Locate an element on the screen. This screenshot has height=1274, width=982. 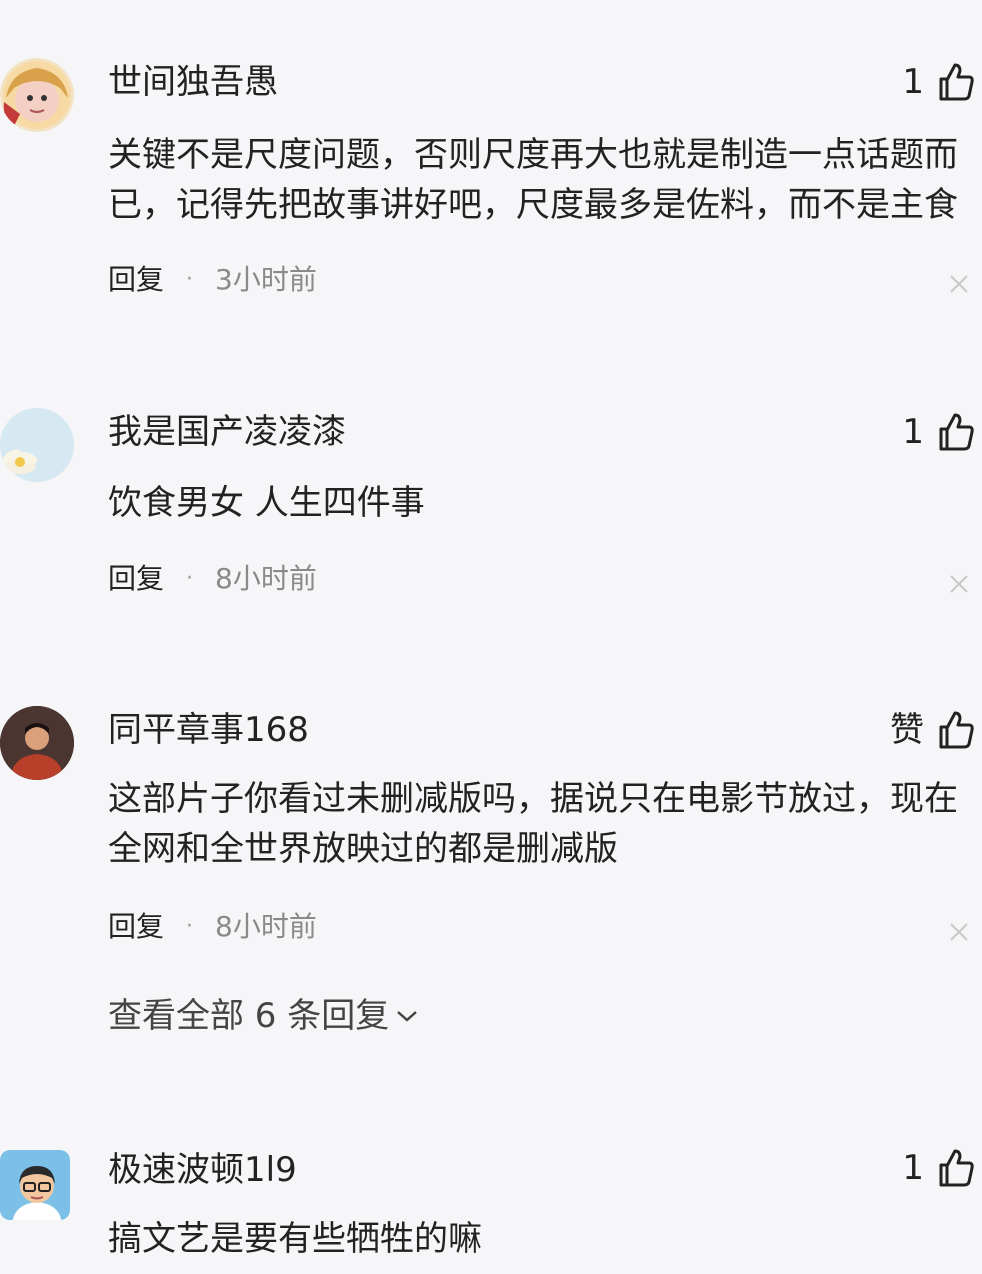
like-count: 赞 is located at coordinates (907, 730).